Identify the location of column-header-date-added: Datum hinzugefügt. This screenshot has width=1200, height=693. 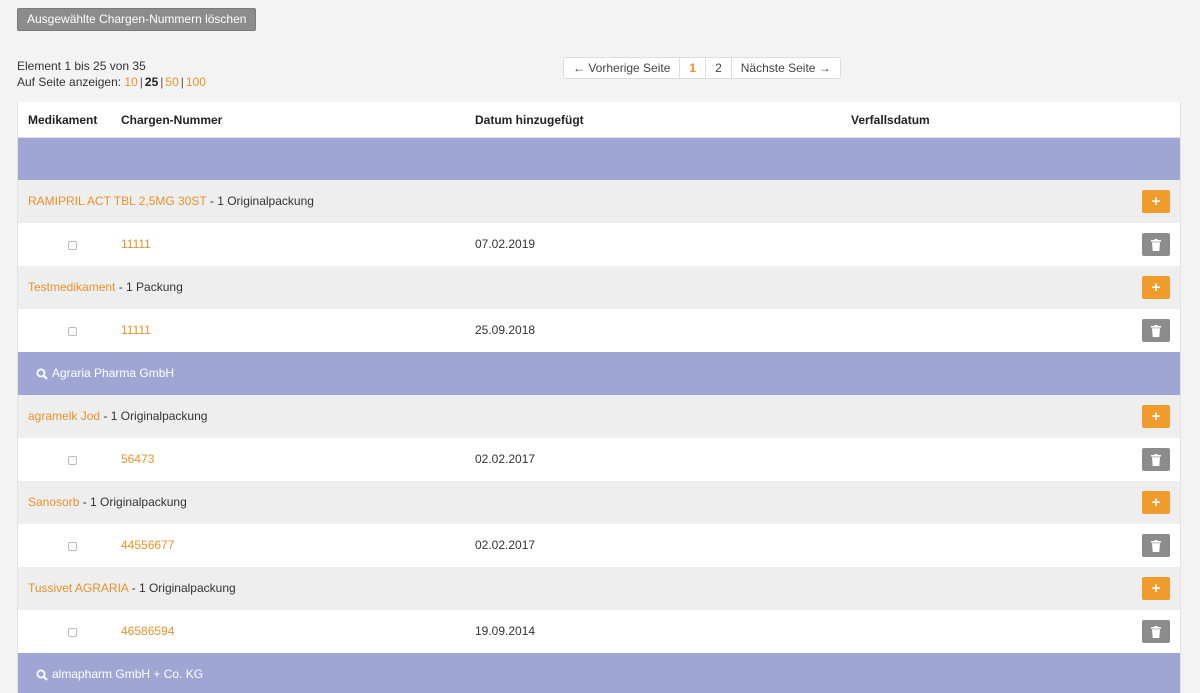
(529, 119).